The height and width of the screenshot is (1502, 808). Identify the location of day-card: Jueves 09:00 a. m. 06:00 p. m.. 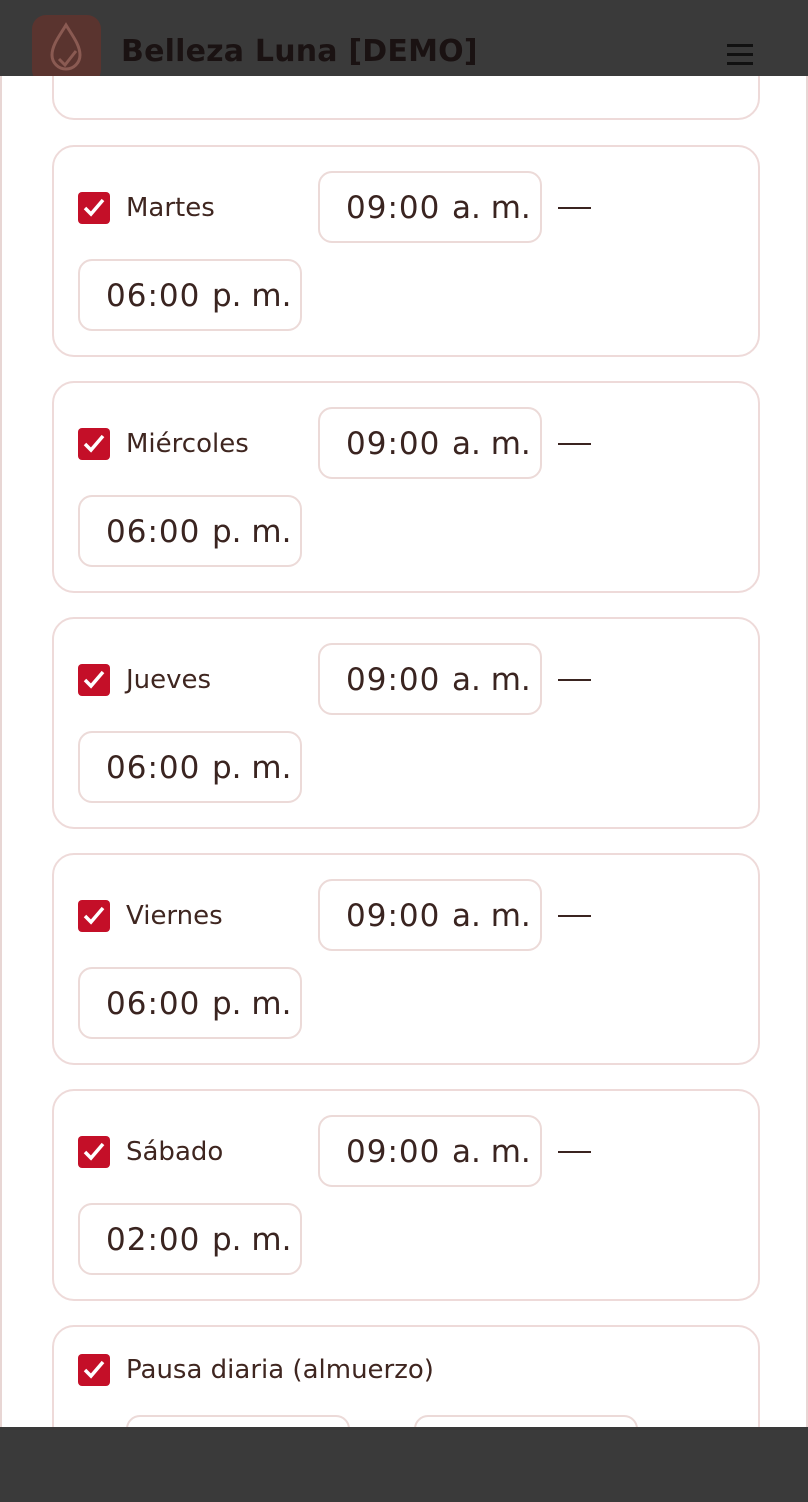
(406, 723).